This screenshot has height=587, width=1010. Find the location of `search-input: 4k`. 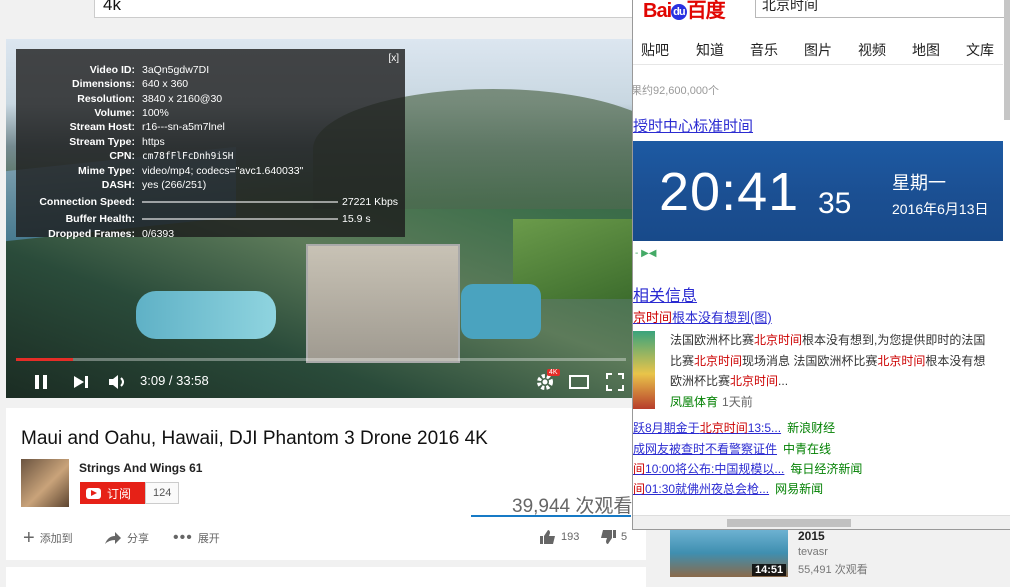

search-input: 4k is located at coordinates (369, 9).